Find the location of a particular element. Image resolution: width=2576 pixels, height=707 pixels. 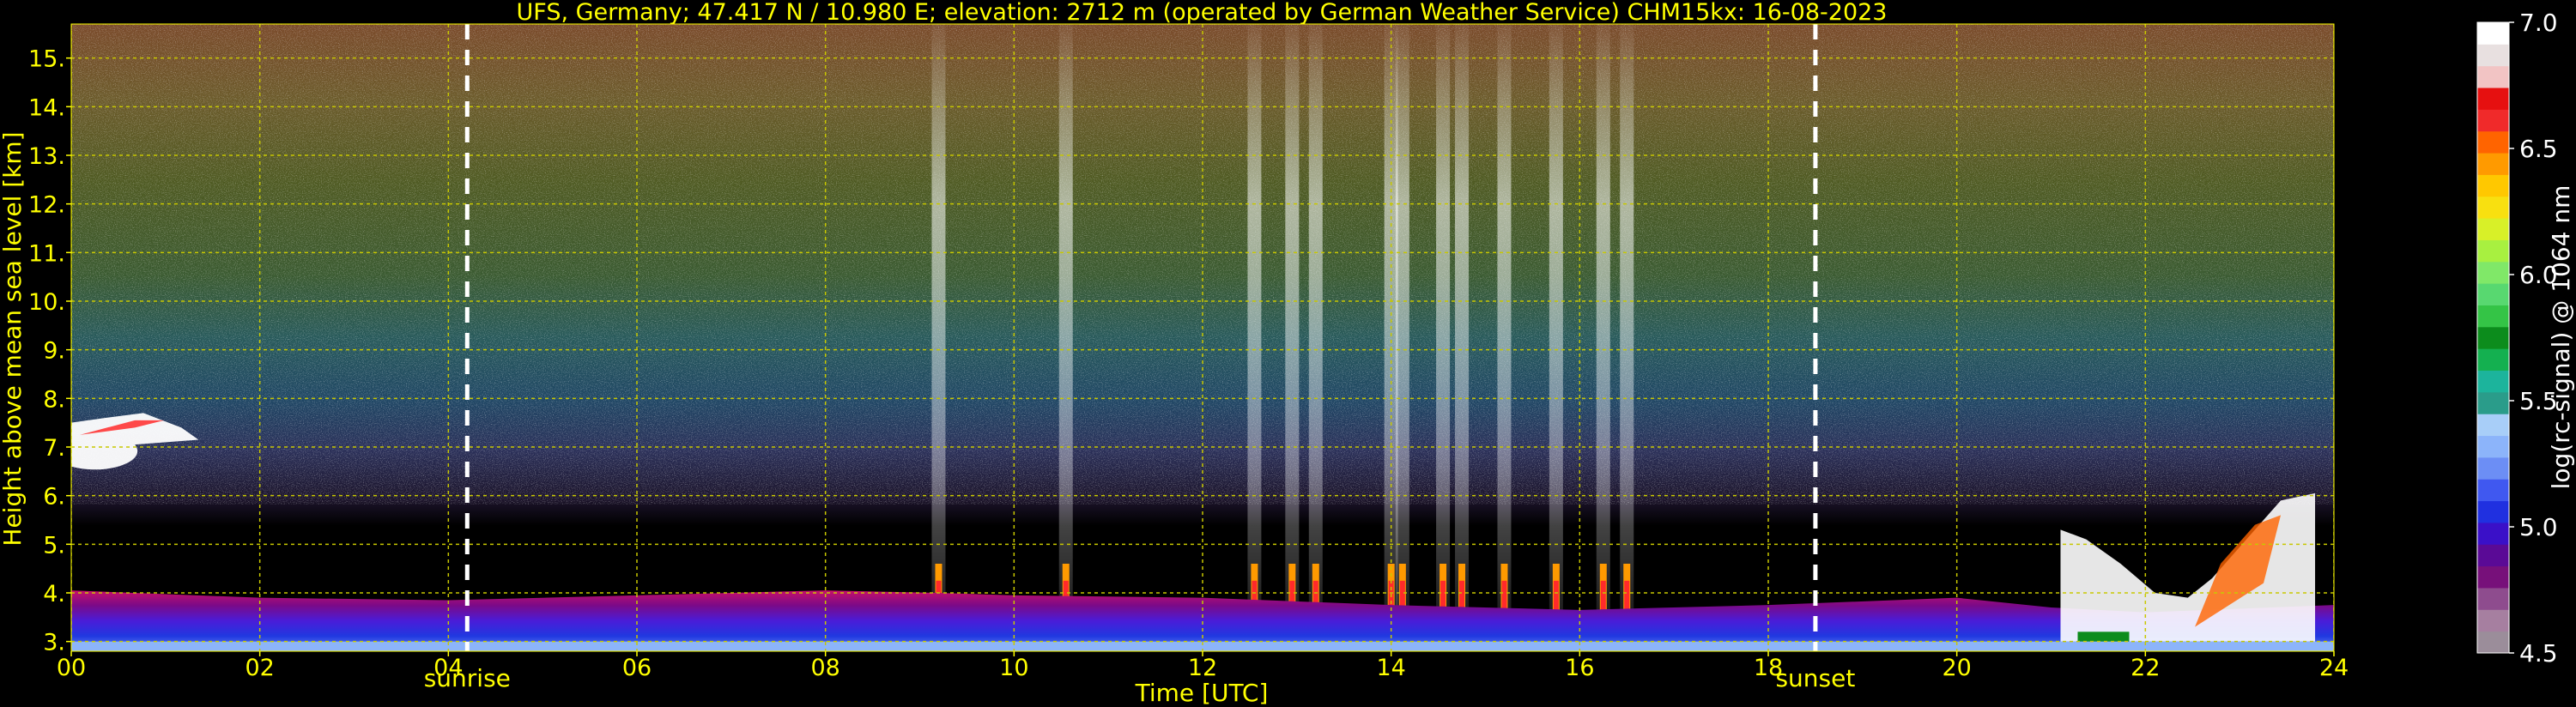

cloud-late-base is located at coordinates (2103, 636).